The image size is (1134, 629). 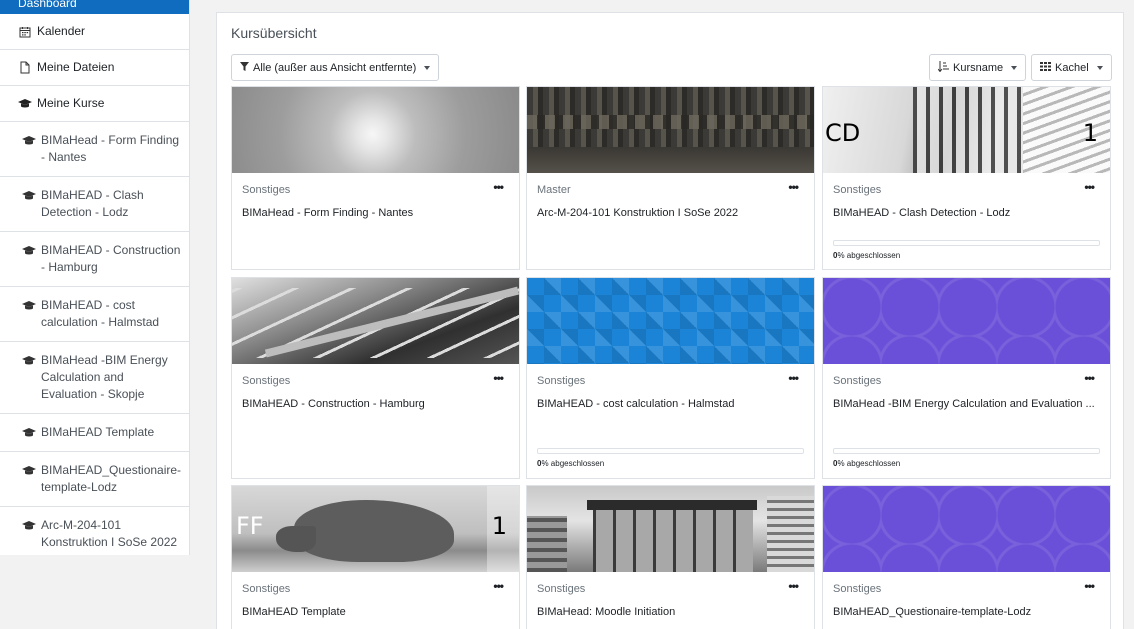 What do you see at coordinates (110, 148) in the screenshot?
I see `sidebar-item-label: BIMaHead - Form Finding - Nantes` at bounding box center [110, 148].